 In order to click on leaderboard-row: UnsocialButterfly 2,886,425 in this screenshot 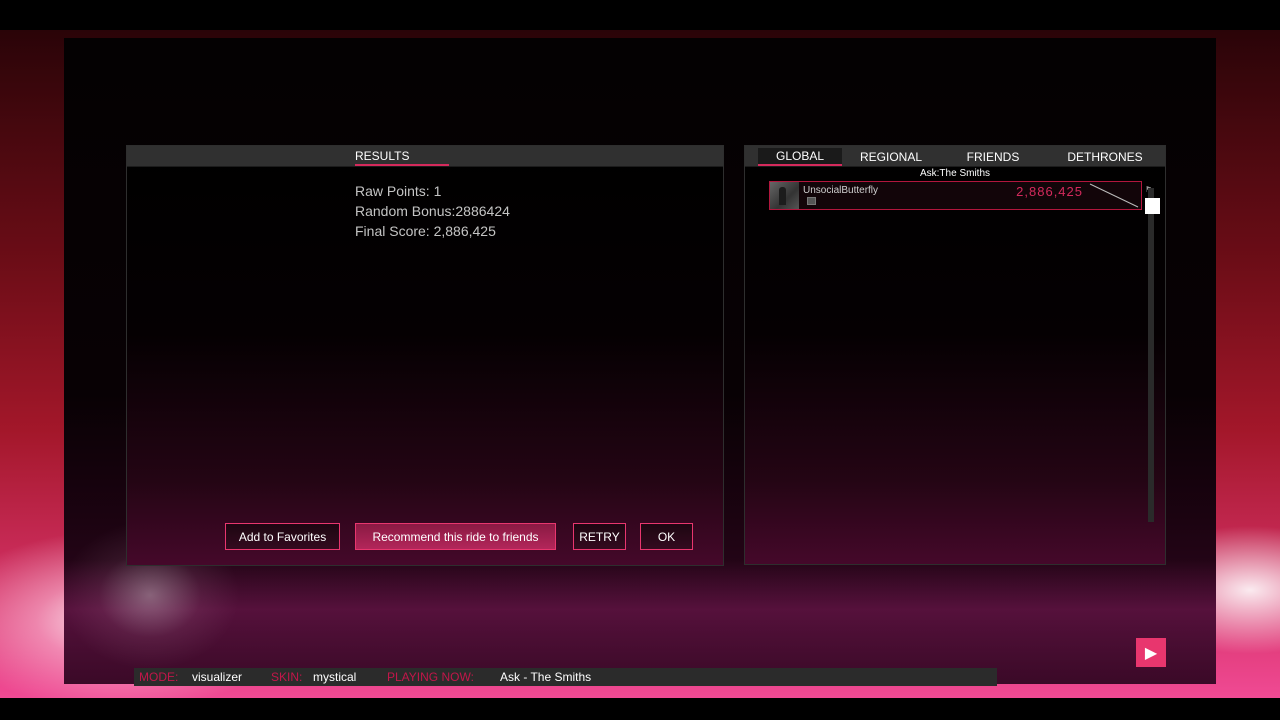, I will do `click(955, 195)`.